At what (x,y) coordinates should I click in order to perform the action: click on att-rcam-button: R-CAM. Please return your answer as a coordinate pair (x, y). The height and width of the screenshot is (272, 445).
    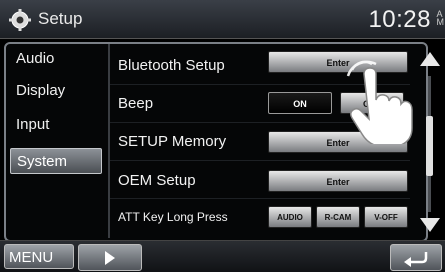
    Looking at the image, I should click on (338, 217).